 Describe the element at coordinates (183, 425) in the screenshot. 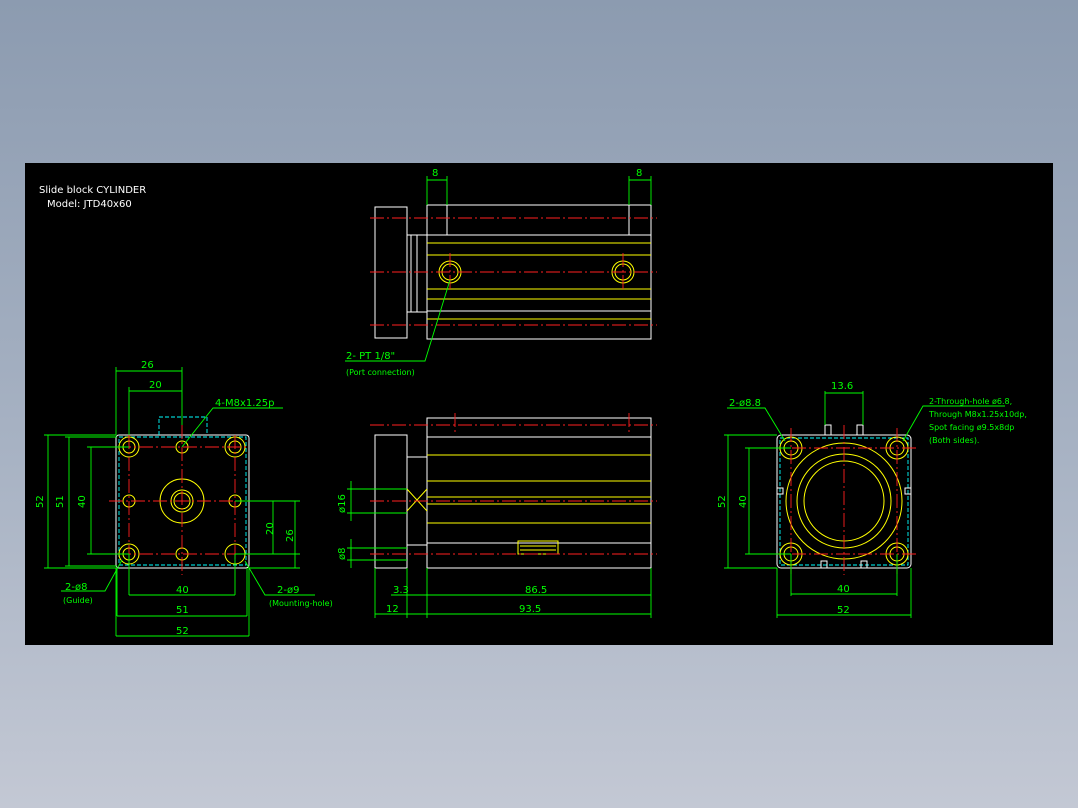

I see `hidden-slot` at that location.